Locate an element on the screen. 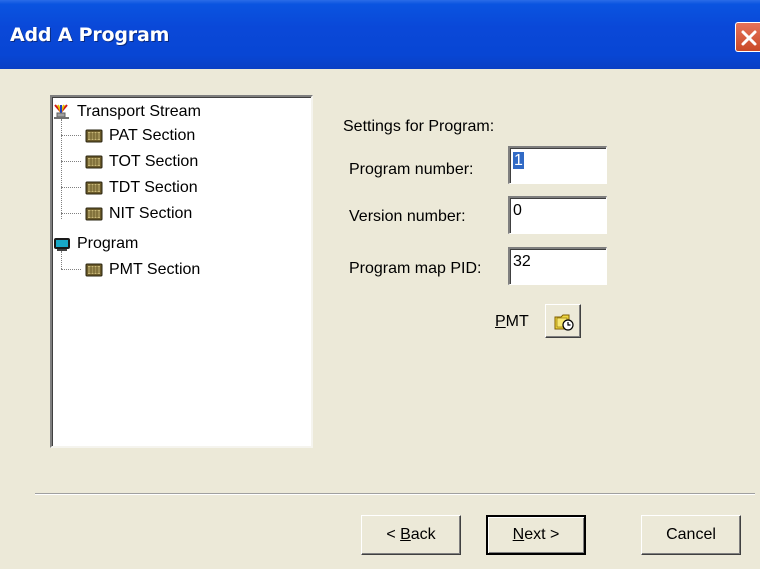 Image resolution: width=760 pixels, height=569 pixels. close-button is located at coordinates (747, 37).